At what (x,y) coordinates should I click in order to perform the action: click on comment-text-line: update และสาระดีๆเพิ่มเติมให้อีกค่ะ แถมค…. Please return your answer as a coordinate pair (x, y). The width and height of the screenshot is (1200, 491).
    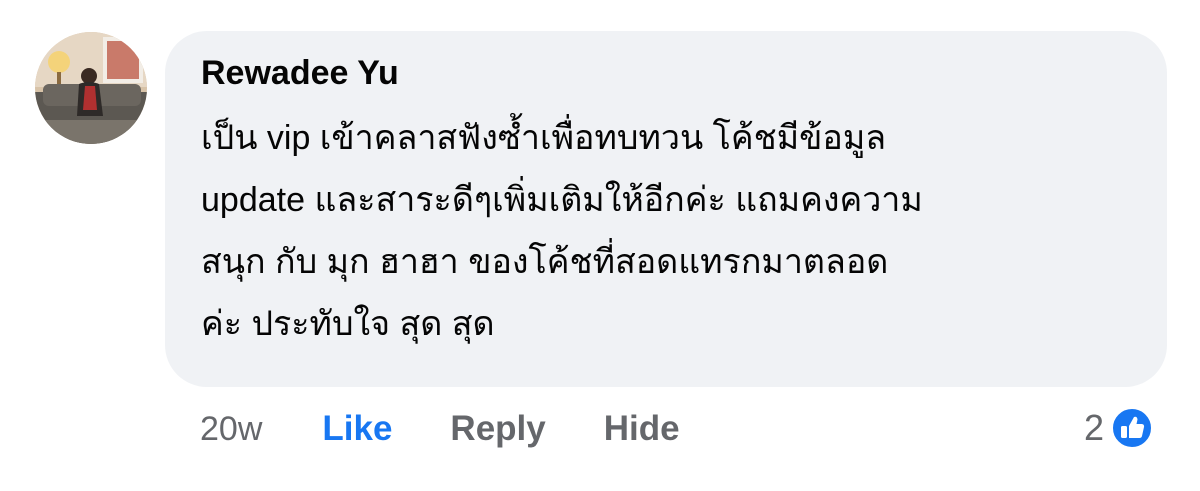
    Looking at the image, I should click on (562, 200).